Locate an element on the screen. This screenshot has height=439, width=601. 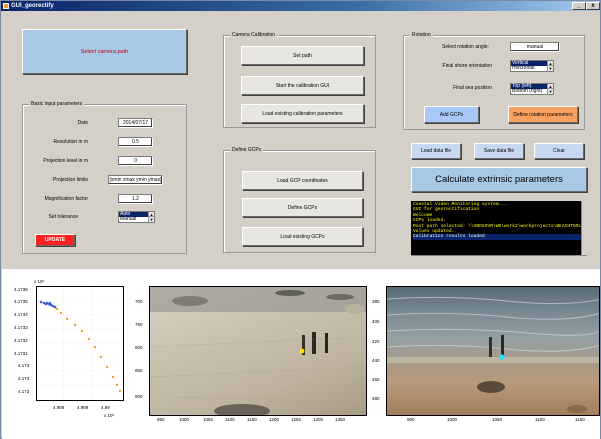
gcp-scatter-plot is located at coordinates (80, 343).